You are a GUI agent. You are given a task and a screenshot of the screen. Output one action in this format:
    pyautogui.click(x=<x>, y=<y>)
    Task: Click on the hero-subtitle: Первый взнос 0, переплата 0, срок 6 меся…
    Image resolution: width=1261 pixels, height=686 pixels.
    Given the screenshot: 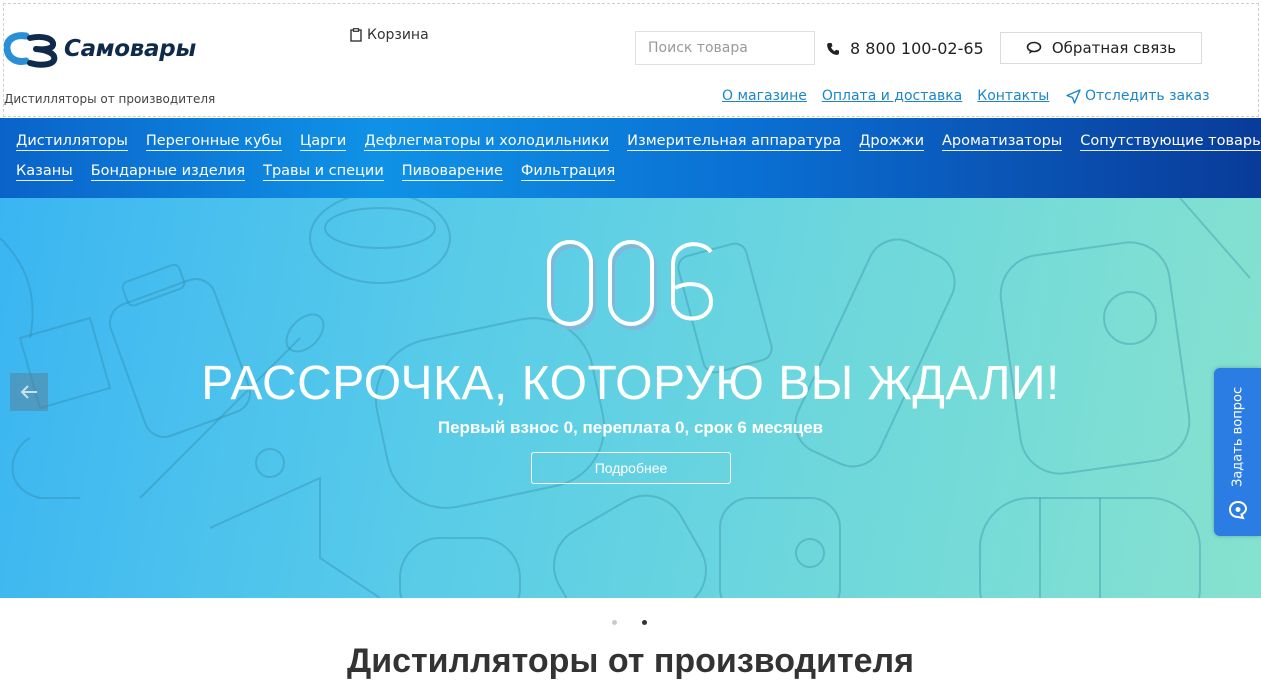 What is the action you would take?
    pyautogui.click(x=630, y=427)
    